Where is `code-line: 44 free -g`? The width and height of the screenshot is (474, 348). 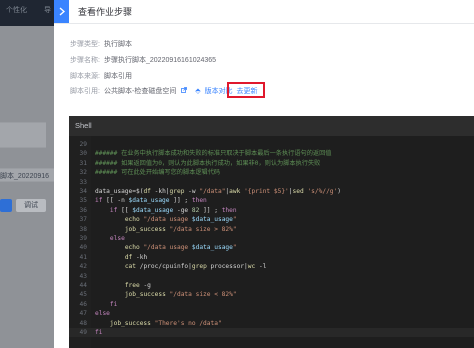
code-line: 44 free -g is located at coordinates (271, 285).